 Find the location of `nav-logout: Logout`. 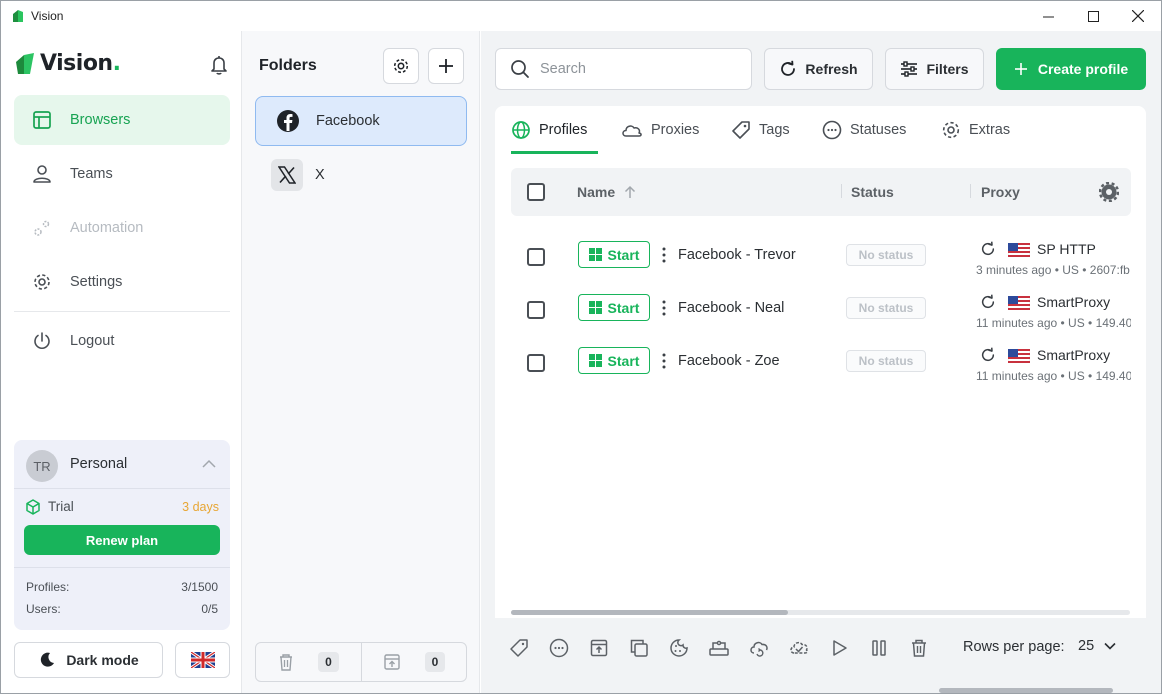

nav-logout: Logout is located at coordinates (122, 341).